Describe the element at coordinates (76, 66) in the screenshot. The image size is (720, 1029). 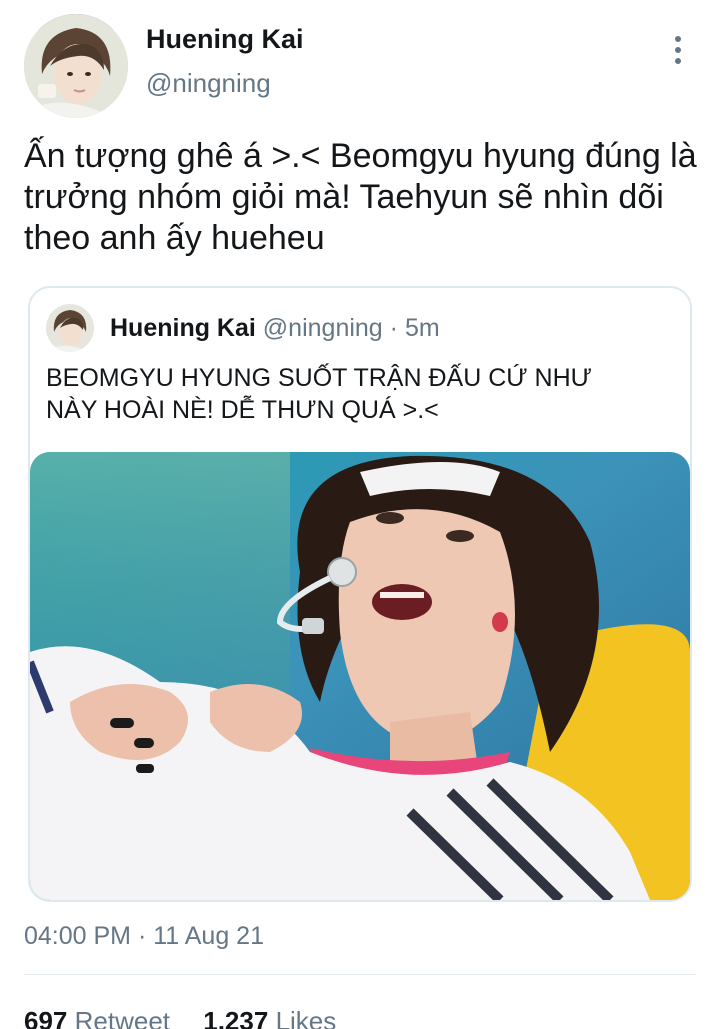
I see `author-avatar` at that location.